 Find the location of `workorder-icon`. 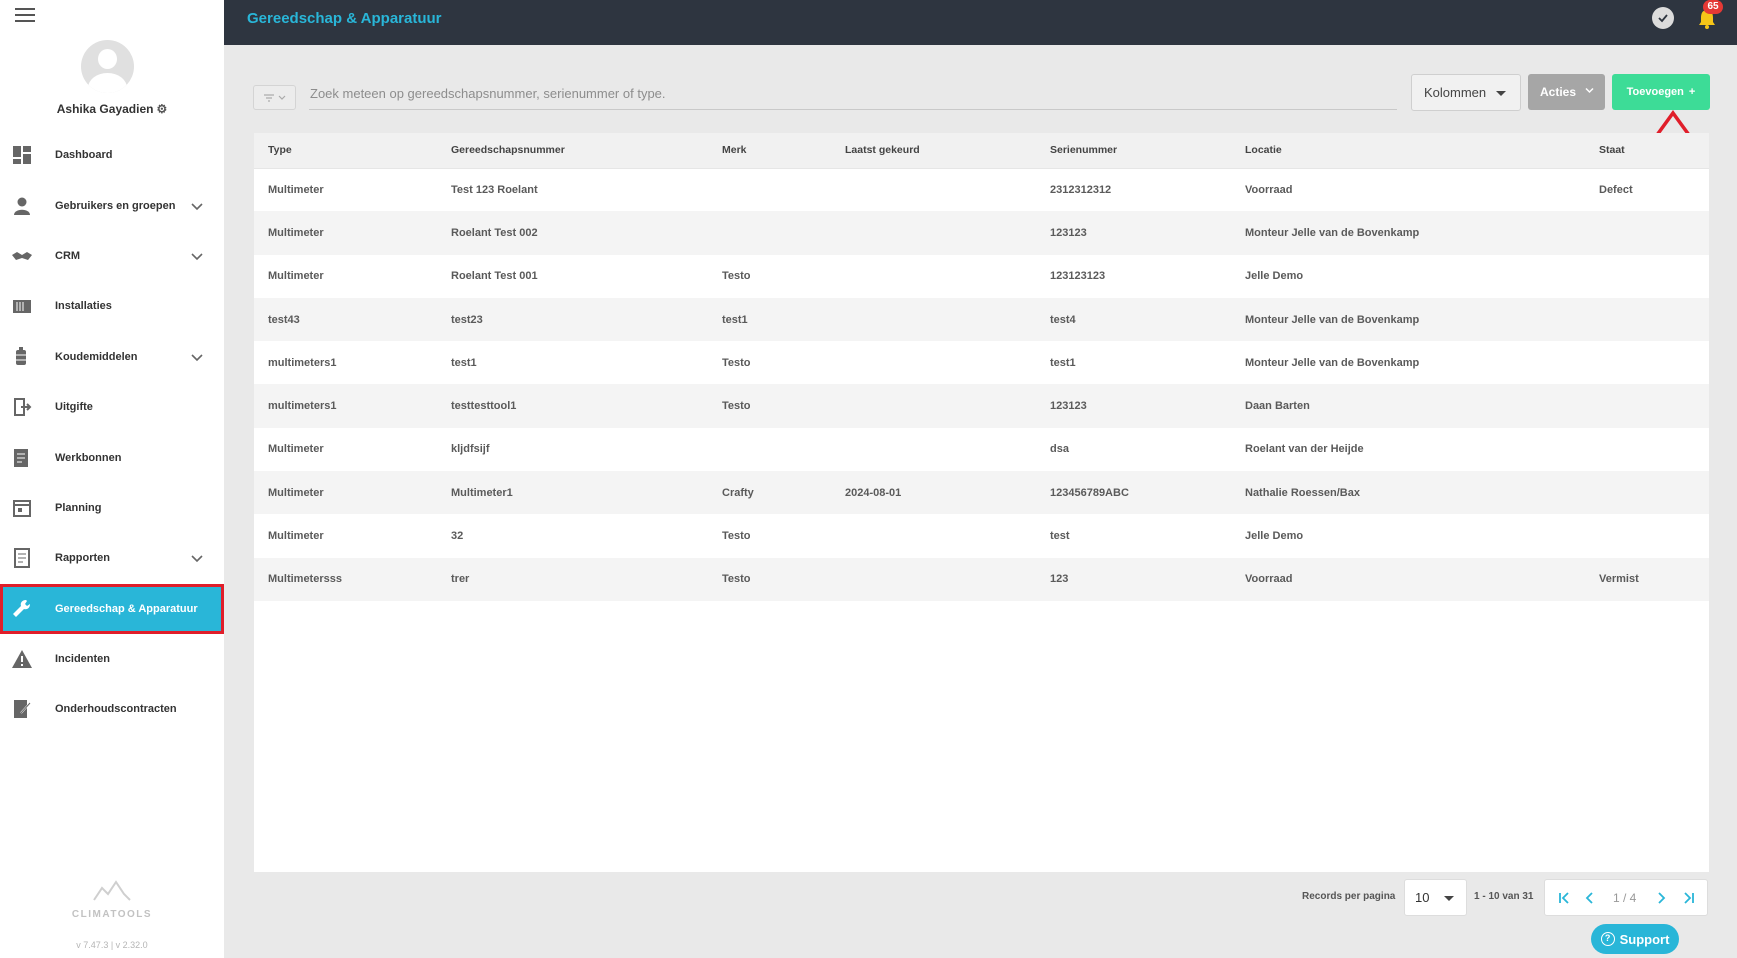

workorder-icon is located at coordinates (22, 458).